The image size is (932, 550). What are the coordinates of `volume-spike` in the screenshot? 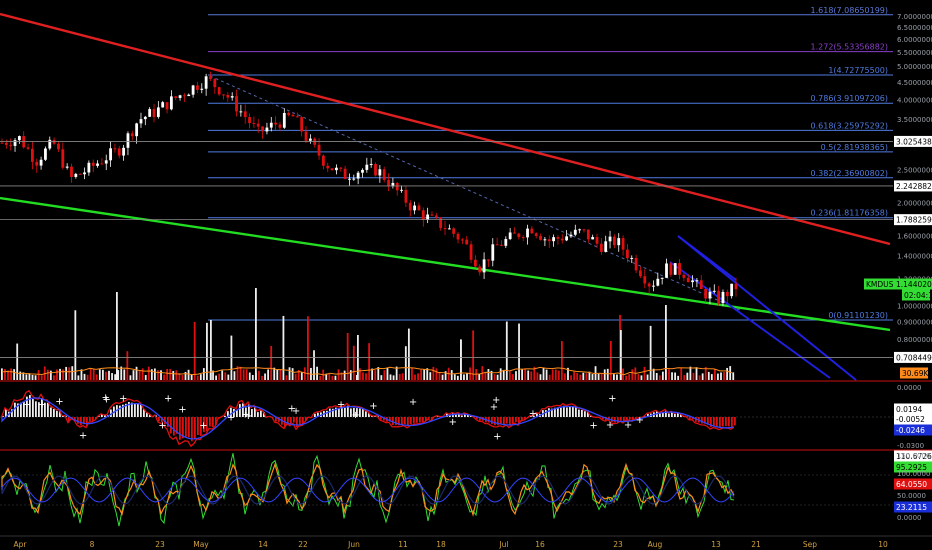 It's located at (461, 360).